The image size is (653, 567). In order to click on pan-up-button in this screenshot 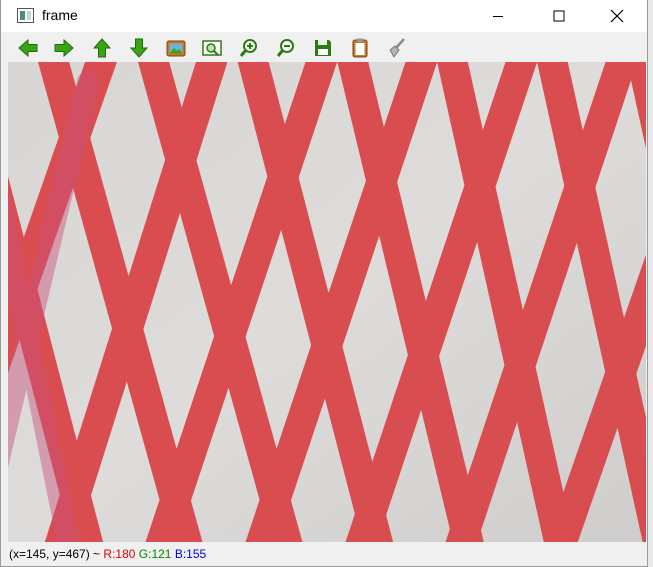, I will do `click(102, 48)`.